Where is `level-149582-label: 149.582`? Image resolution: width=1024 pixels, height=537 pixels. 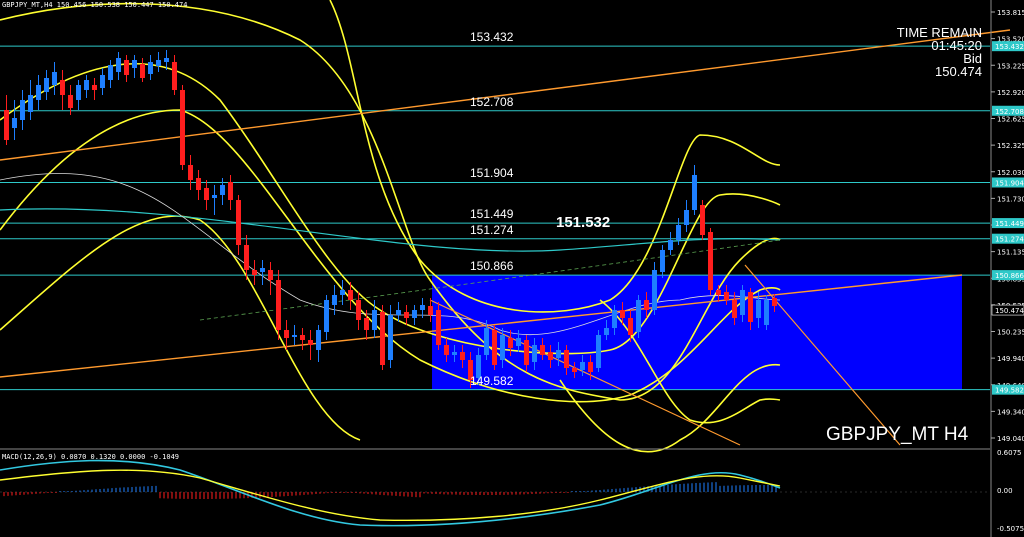 level-149582-label: 149.582 is located at coordinates (492, 380).